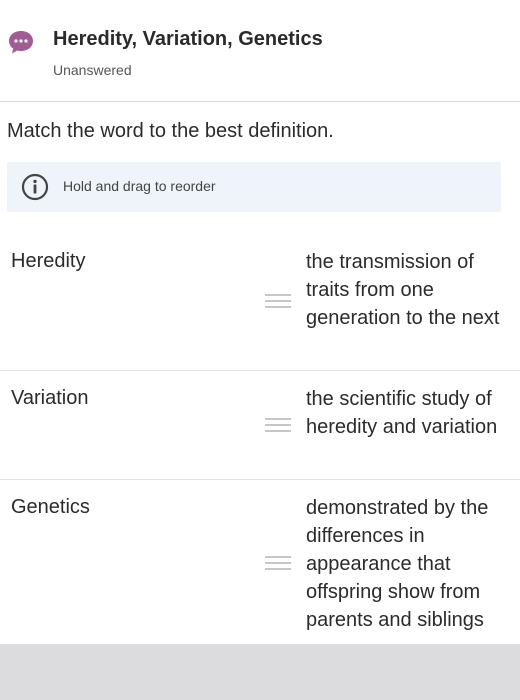 This screenshot has width=520, height=700. What do you see at coordinates (50, 398) in the screenshot?
I see `term-variation: Variation` at bounding box center [50, 398].